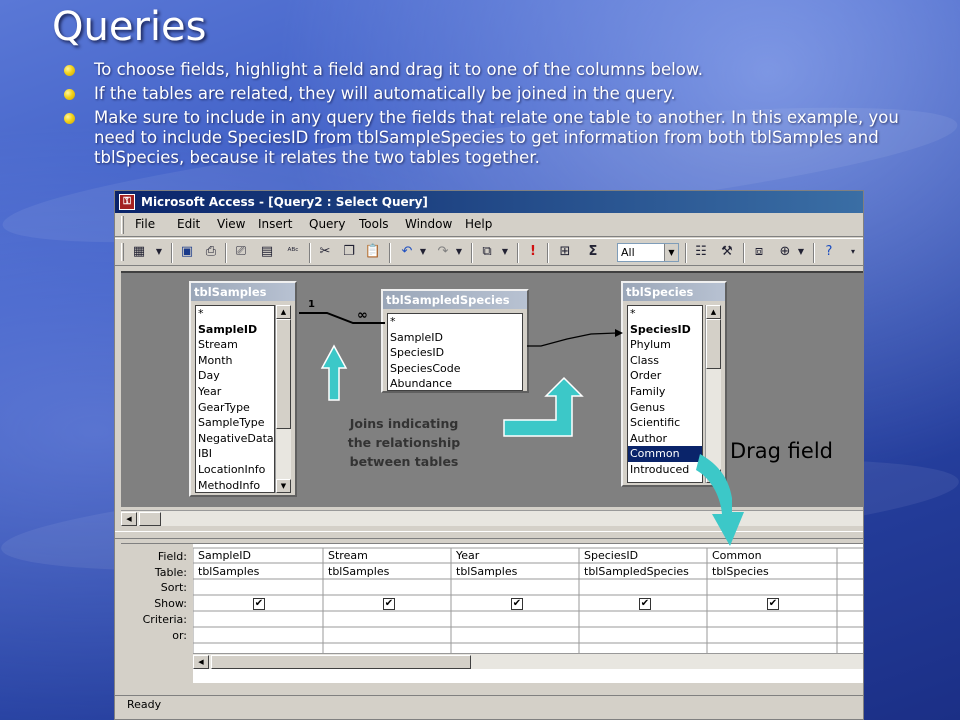  I want to click on drag-arrow-annotation, so click(720, 500).